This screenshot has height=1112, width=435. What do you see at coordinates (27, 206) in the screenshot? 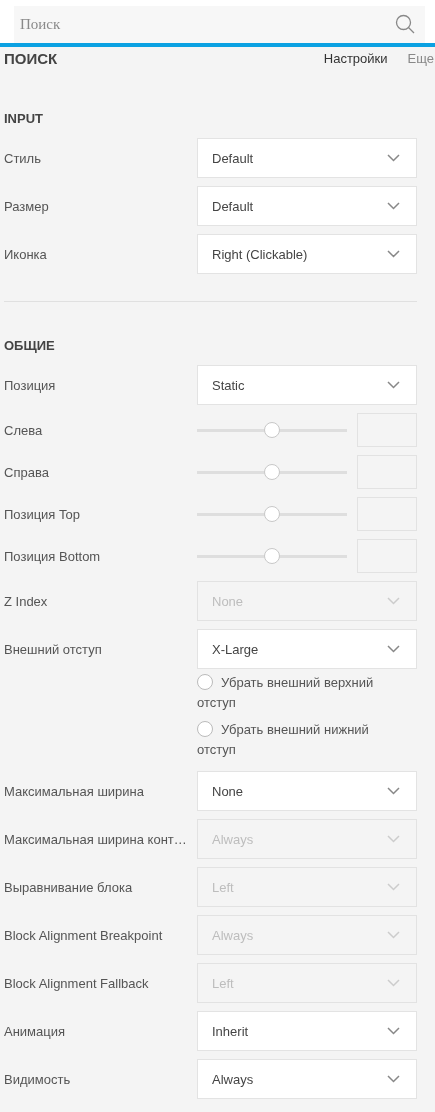
I see `field-label: Размер` at bounding box center [27, 206].